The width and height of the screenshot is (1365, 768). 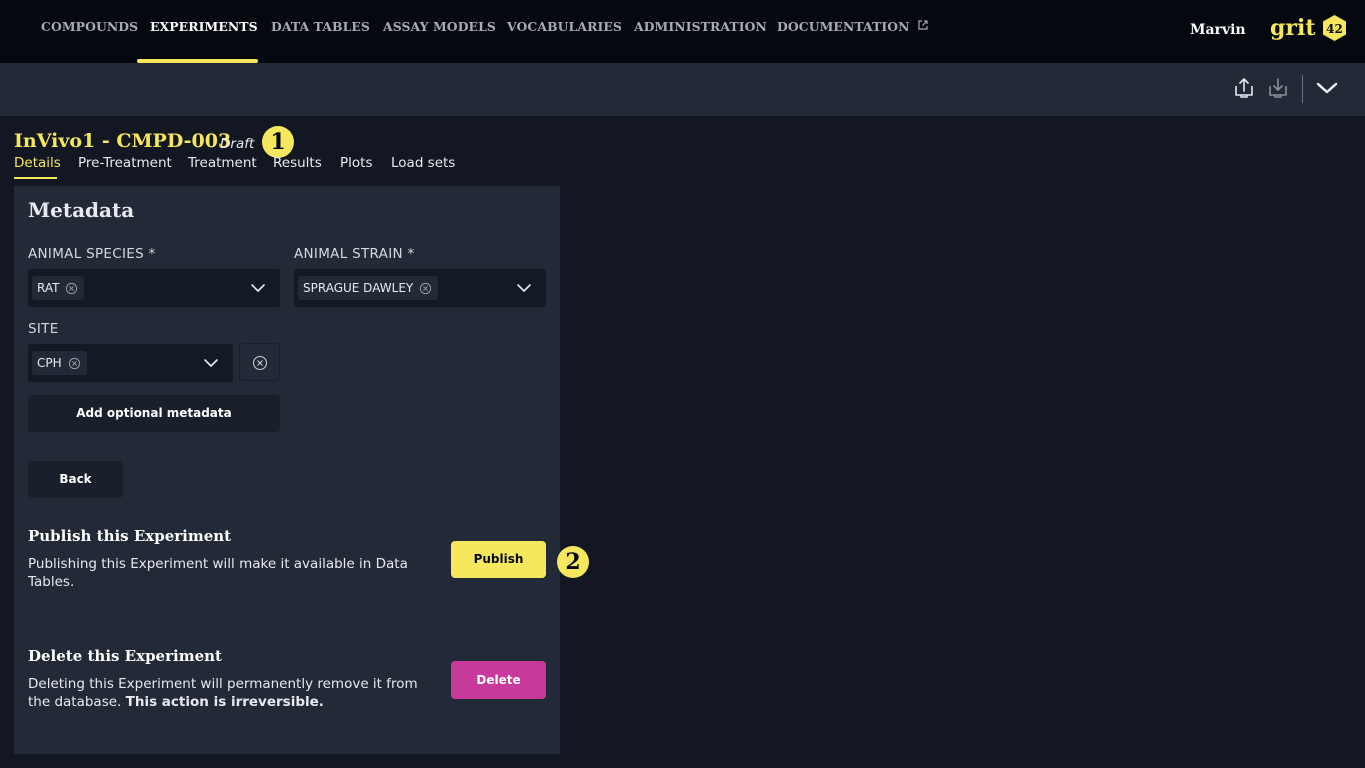 What do you see at coordinates (278, 142) in the screenshot?
I see `annotation-marker-1: 1` at bounding box center [278, 142].